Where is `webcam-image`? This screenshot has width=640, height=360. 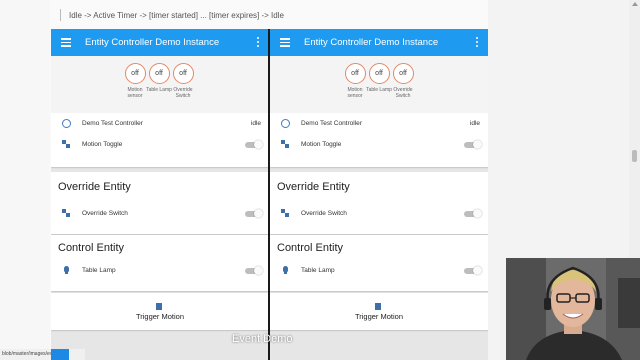 webcam-image is located at coordinates (573, 309).